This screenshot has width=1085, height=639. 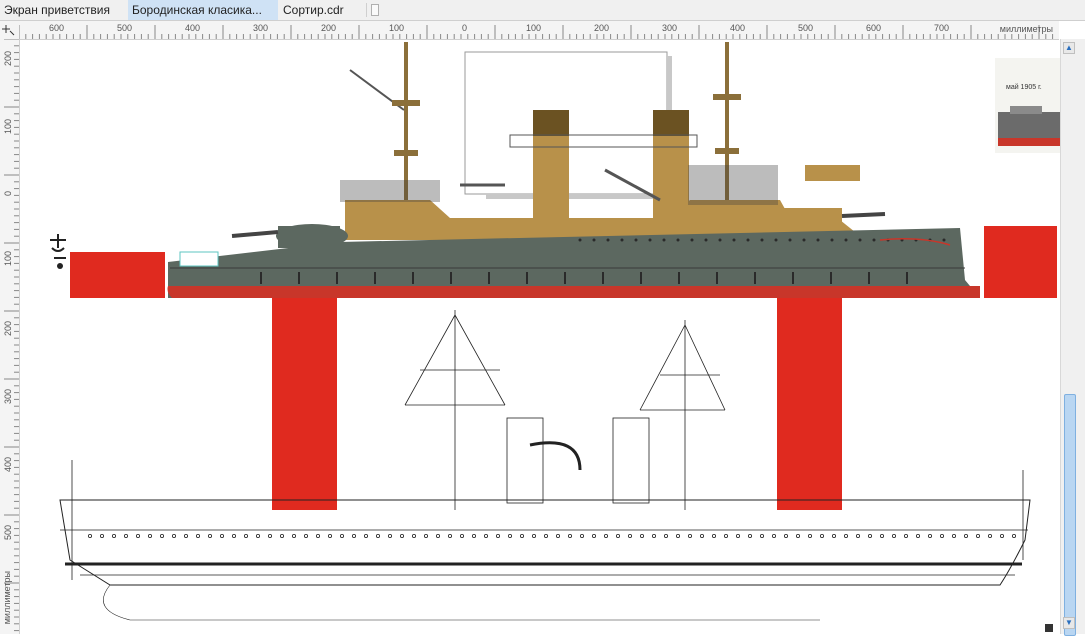 I want to click on hruler-label: 0, so click(x=465, y=28).